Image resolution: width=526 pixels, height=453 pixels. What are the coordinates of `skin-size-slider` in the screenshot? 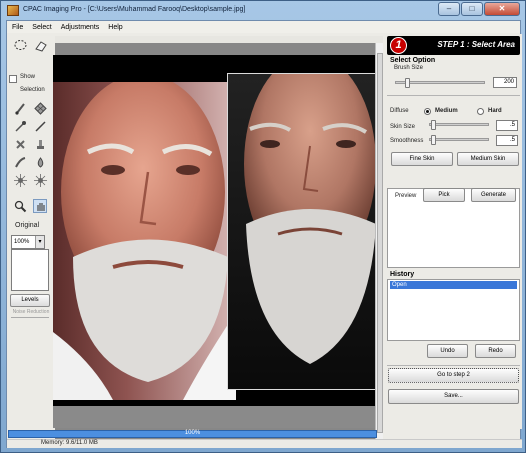 It's located at (459, 125).